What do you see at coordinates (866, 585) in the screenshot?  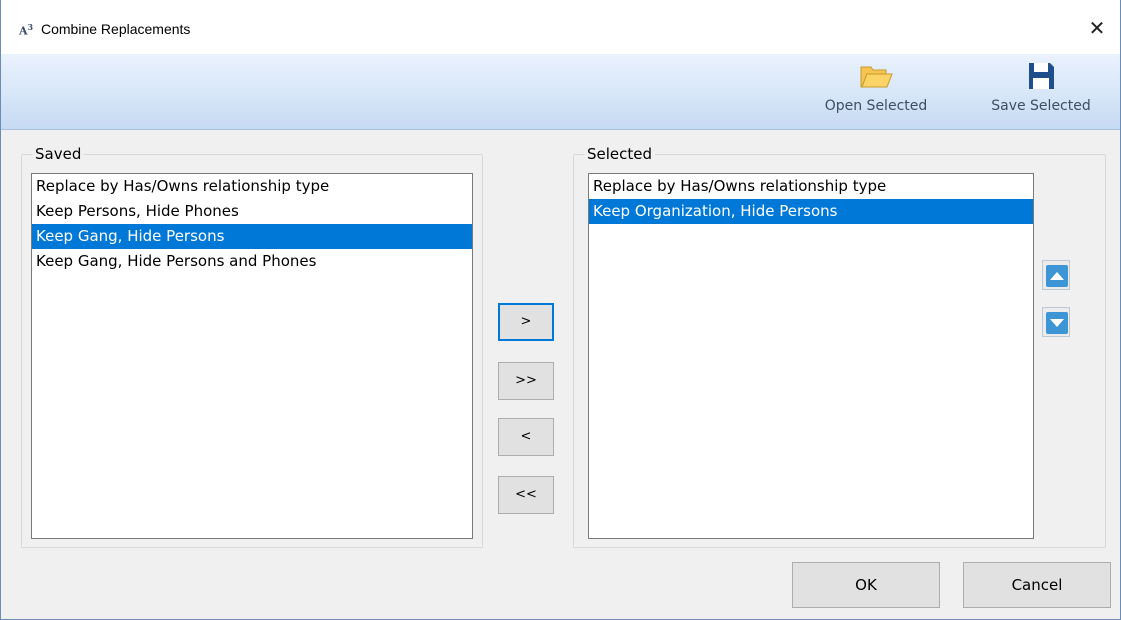 I see `ok-button: OK` at bounding box center [866, 585].